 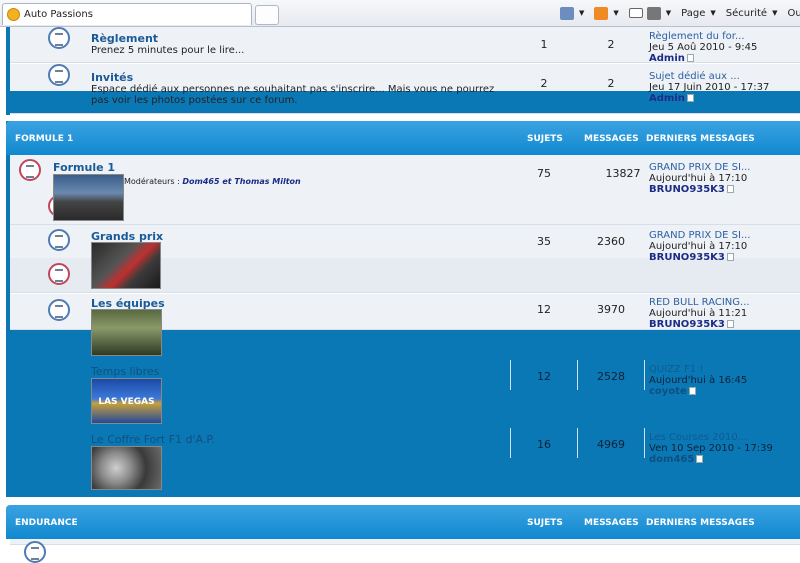 I want to click on posts-count: 2528, so click(x=611, y=376).